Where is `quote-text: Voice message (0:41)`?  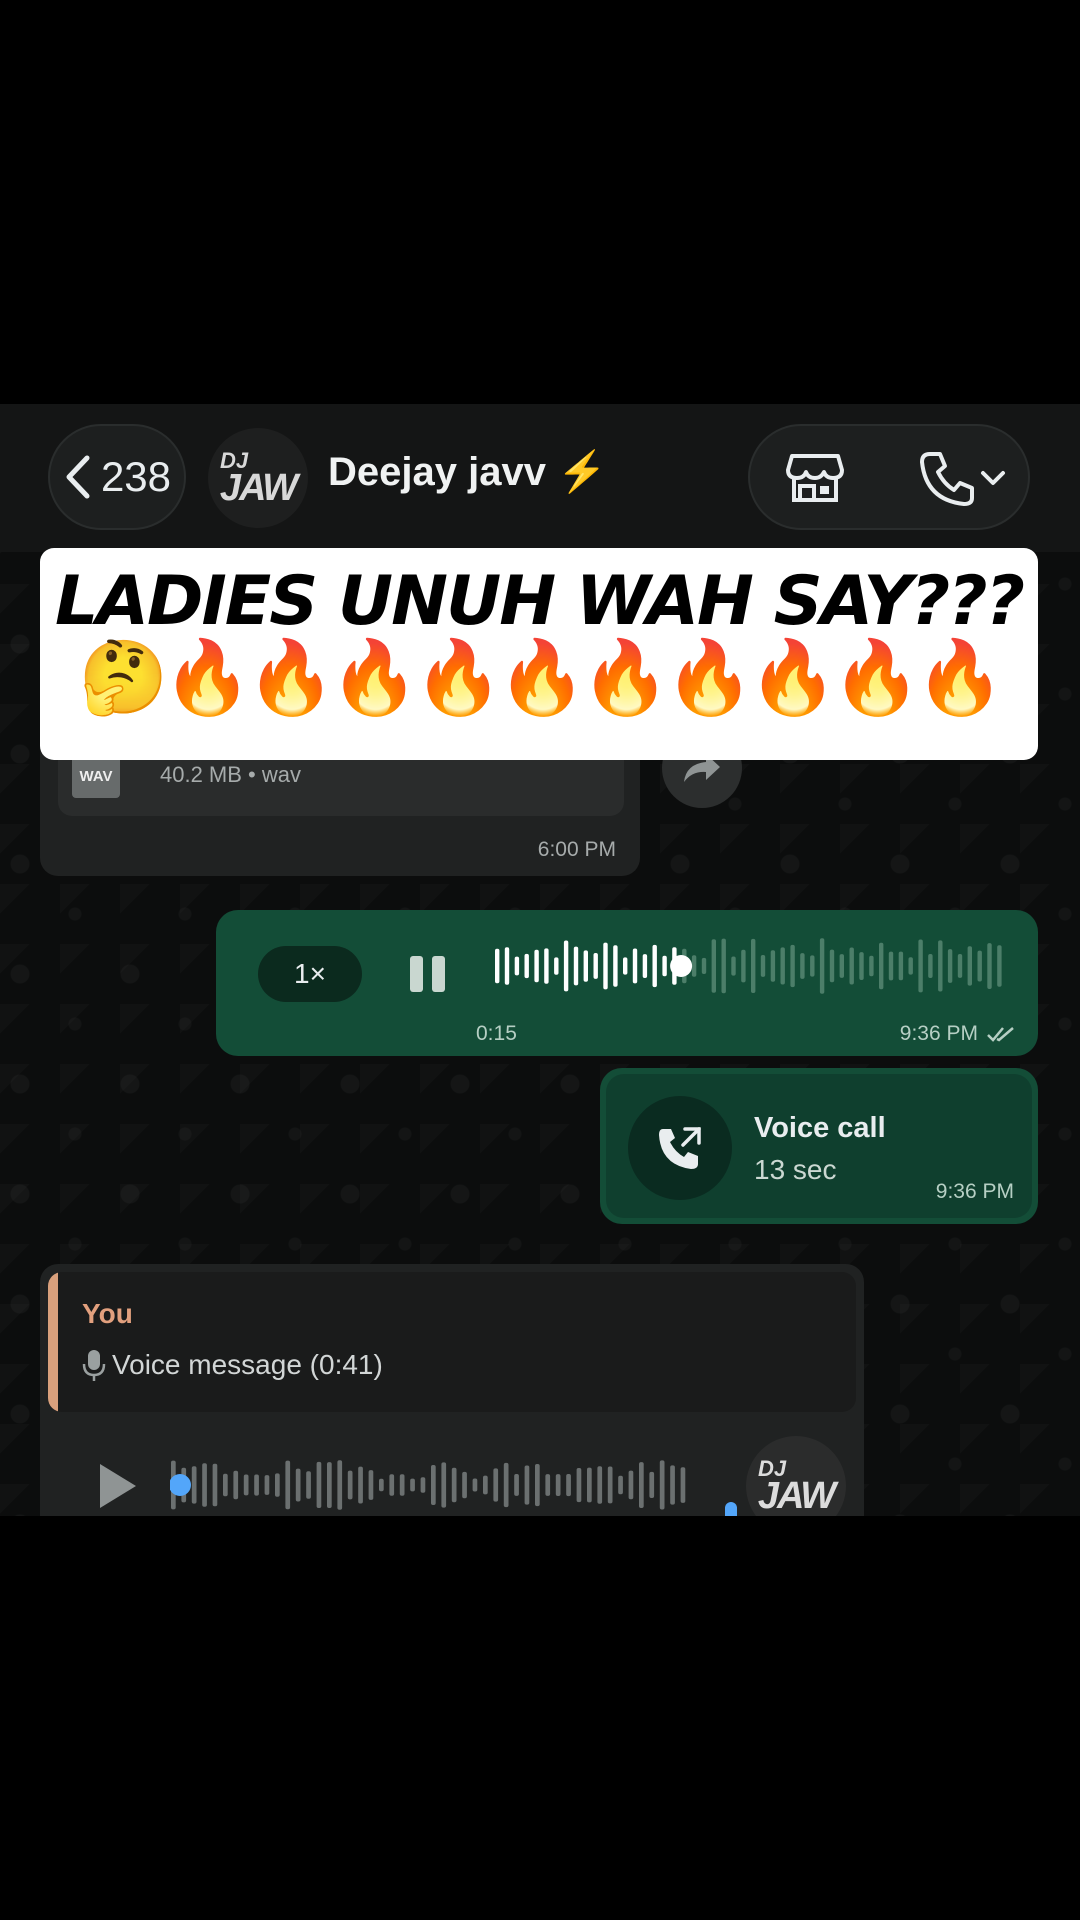
quote-text: Voice message (0:41) is located at coordinates (247, 1364).